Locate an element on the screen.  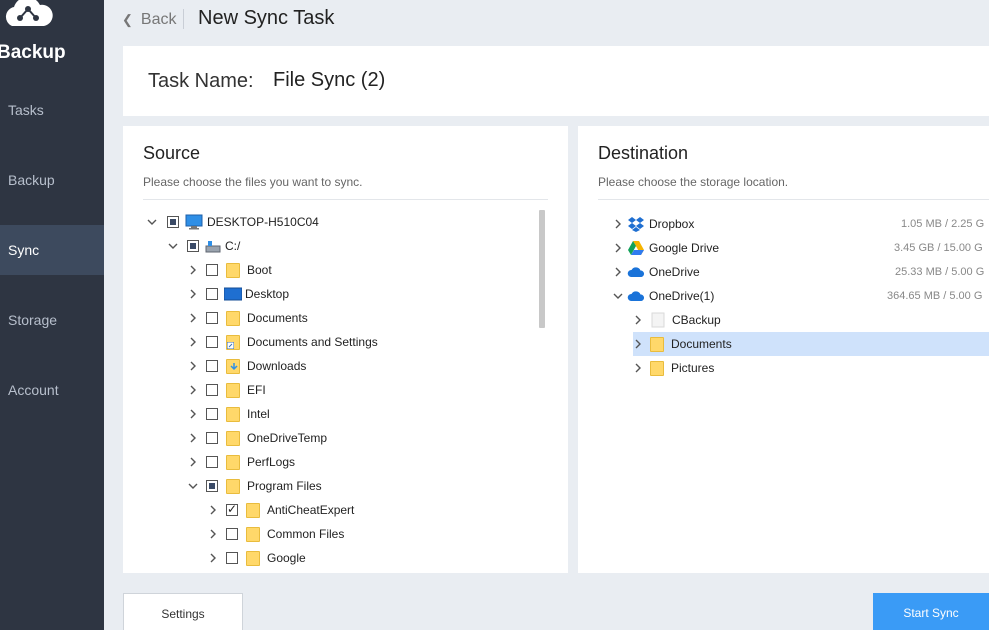
tree-row-folder-selected: Documents is located at coordinates (811, 344).